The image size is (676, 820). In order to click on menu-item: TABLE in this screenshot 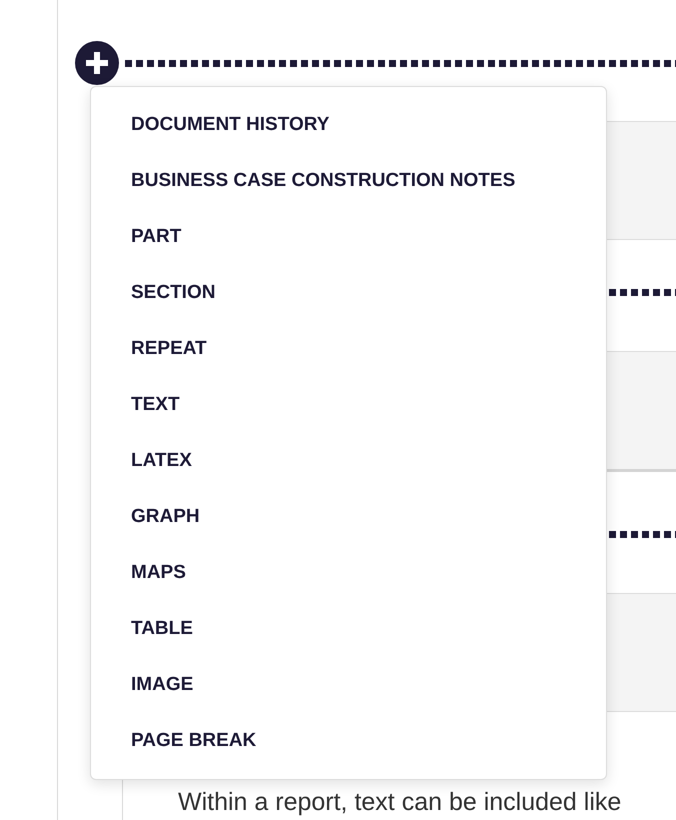, I will do `click(348, 629)`.